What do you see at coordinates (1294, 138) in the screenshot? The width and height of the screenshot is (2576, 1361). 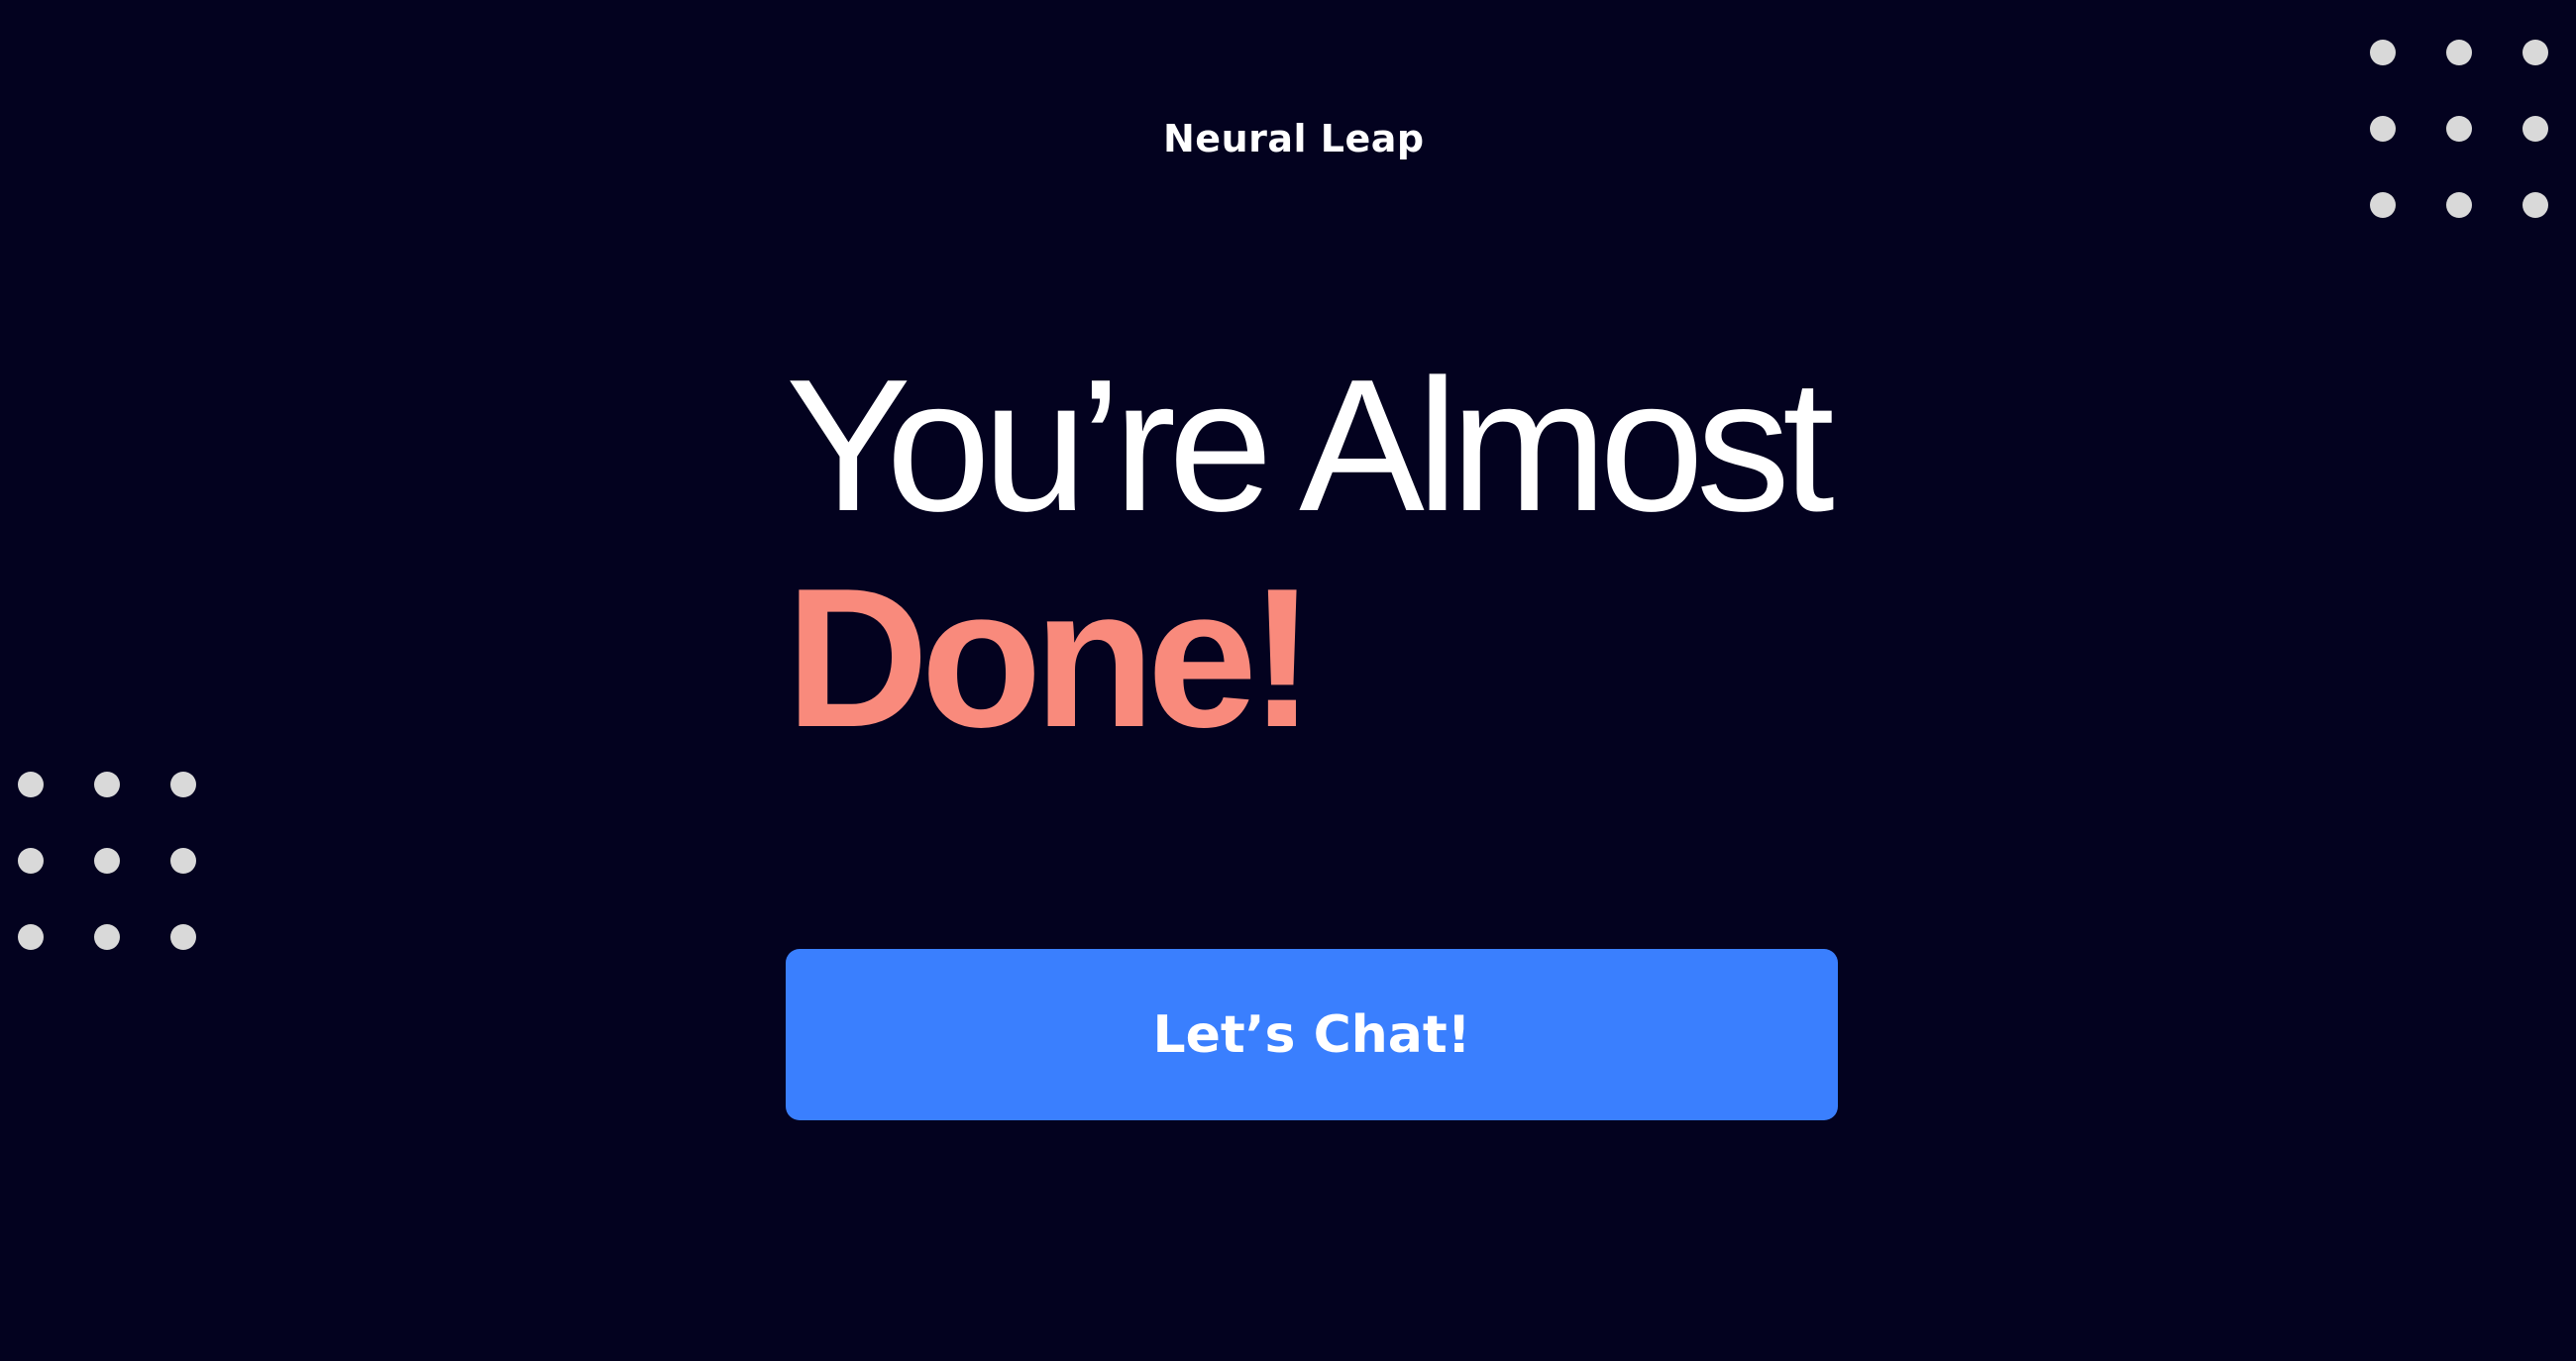 I see `brand-logo-text: Neural Leap` at bounding box center [1294, 138].